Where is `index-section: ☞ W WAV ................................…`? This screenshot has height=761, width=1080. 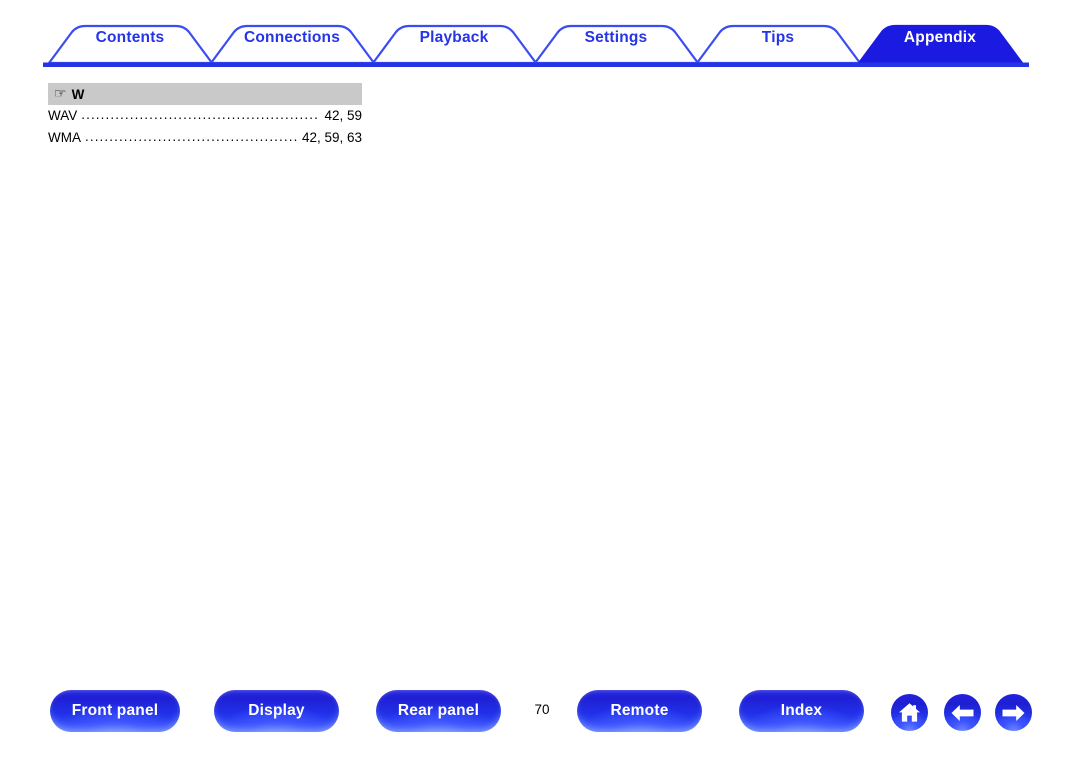 index-section: ☞ W WAV ................................… is located at coordinates (205, 116).